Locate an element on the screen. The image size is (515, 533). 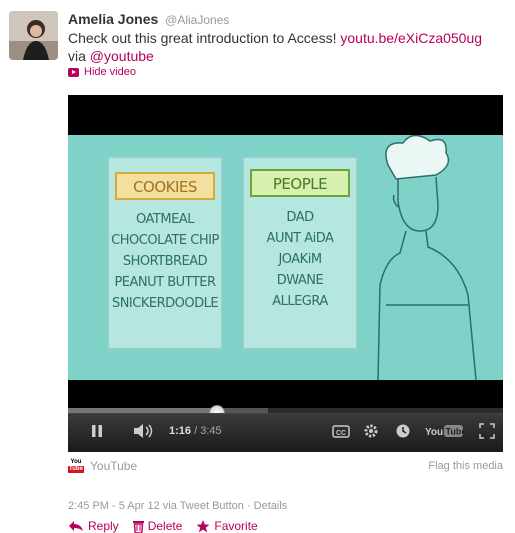
tweet-header: Amelia Jones @AliaJones is located at coordinates (148, 19).